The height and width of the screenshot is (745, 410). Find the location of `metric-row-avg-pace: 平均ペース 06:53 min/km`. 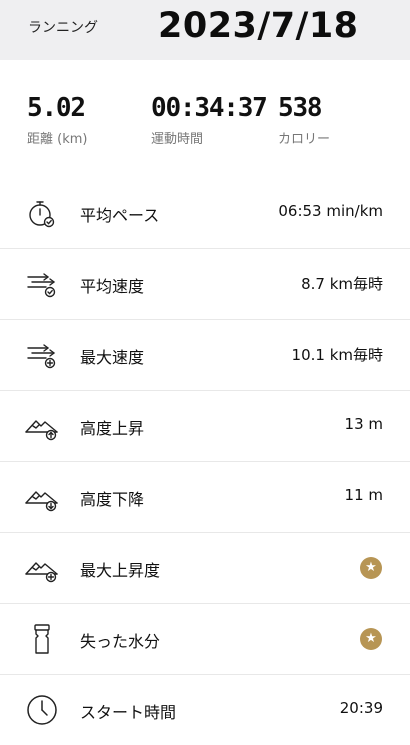

metric-row-avg-pace: 平均ペース 06:53 min/km is located at coordinates (205, 213).